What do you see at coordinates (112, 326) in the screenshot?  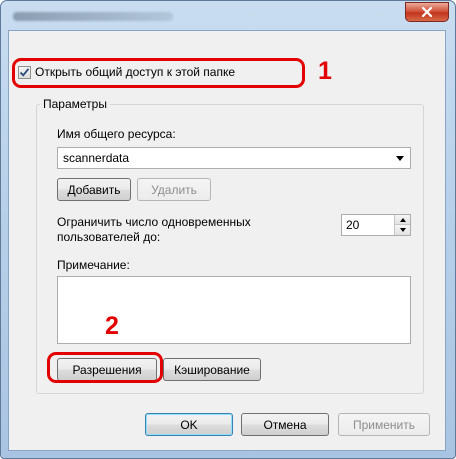 I see `callout-number-2: 2` at bounding box center [112, 326].